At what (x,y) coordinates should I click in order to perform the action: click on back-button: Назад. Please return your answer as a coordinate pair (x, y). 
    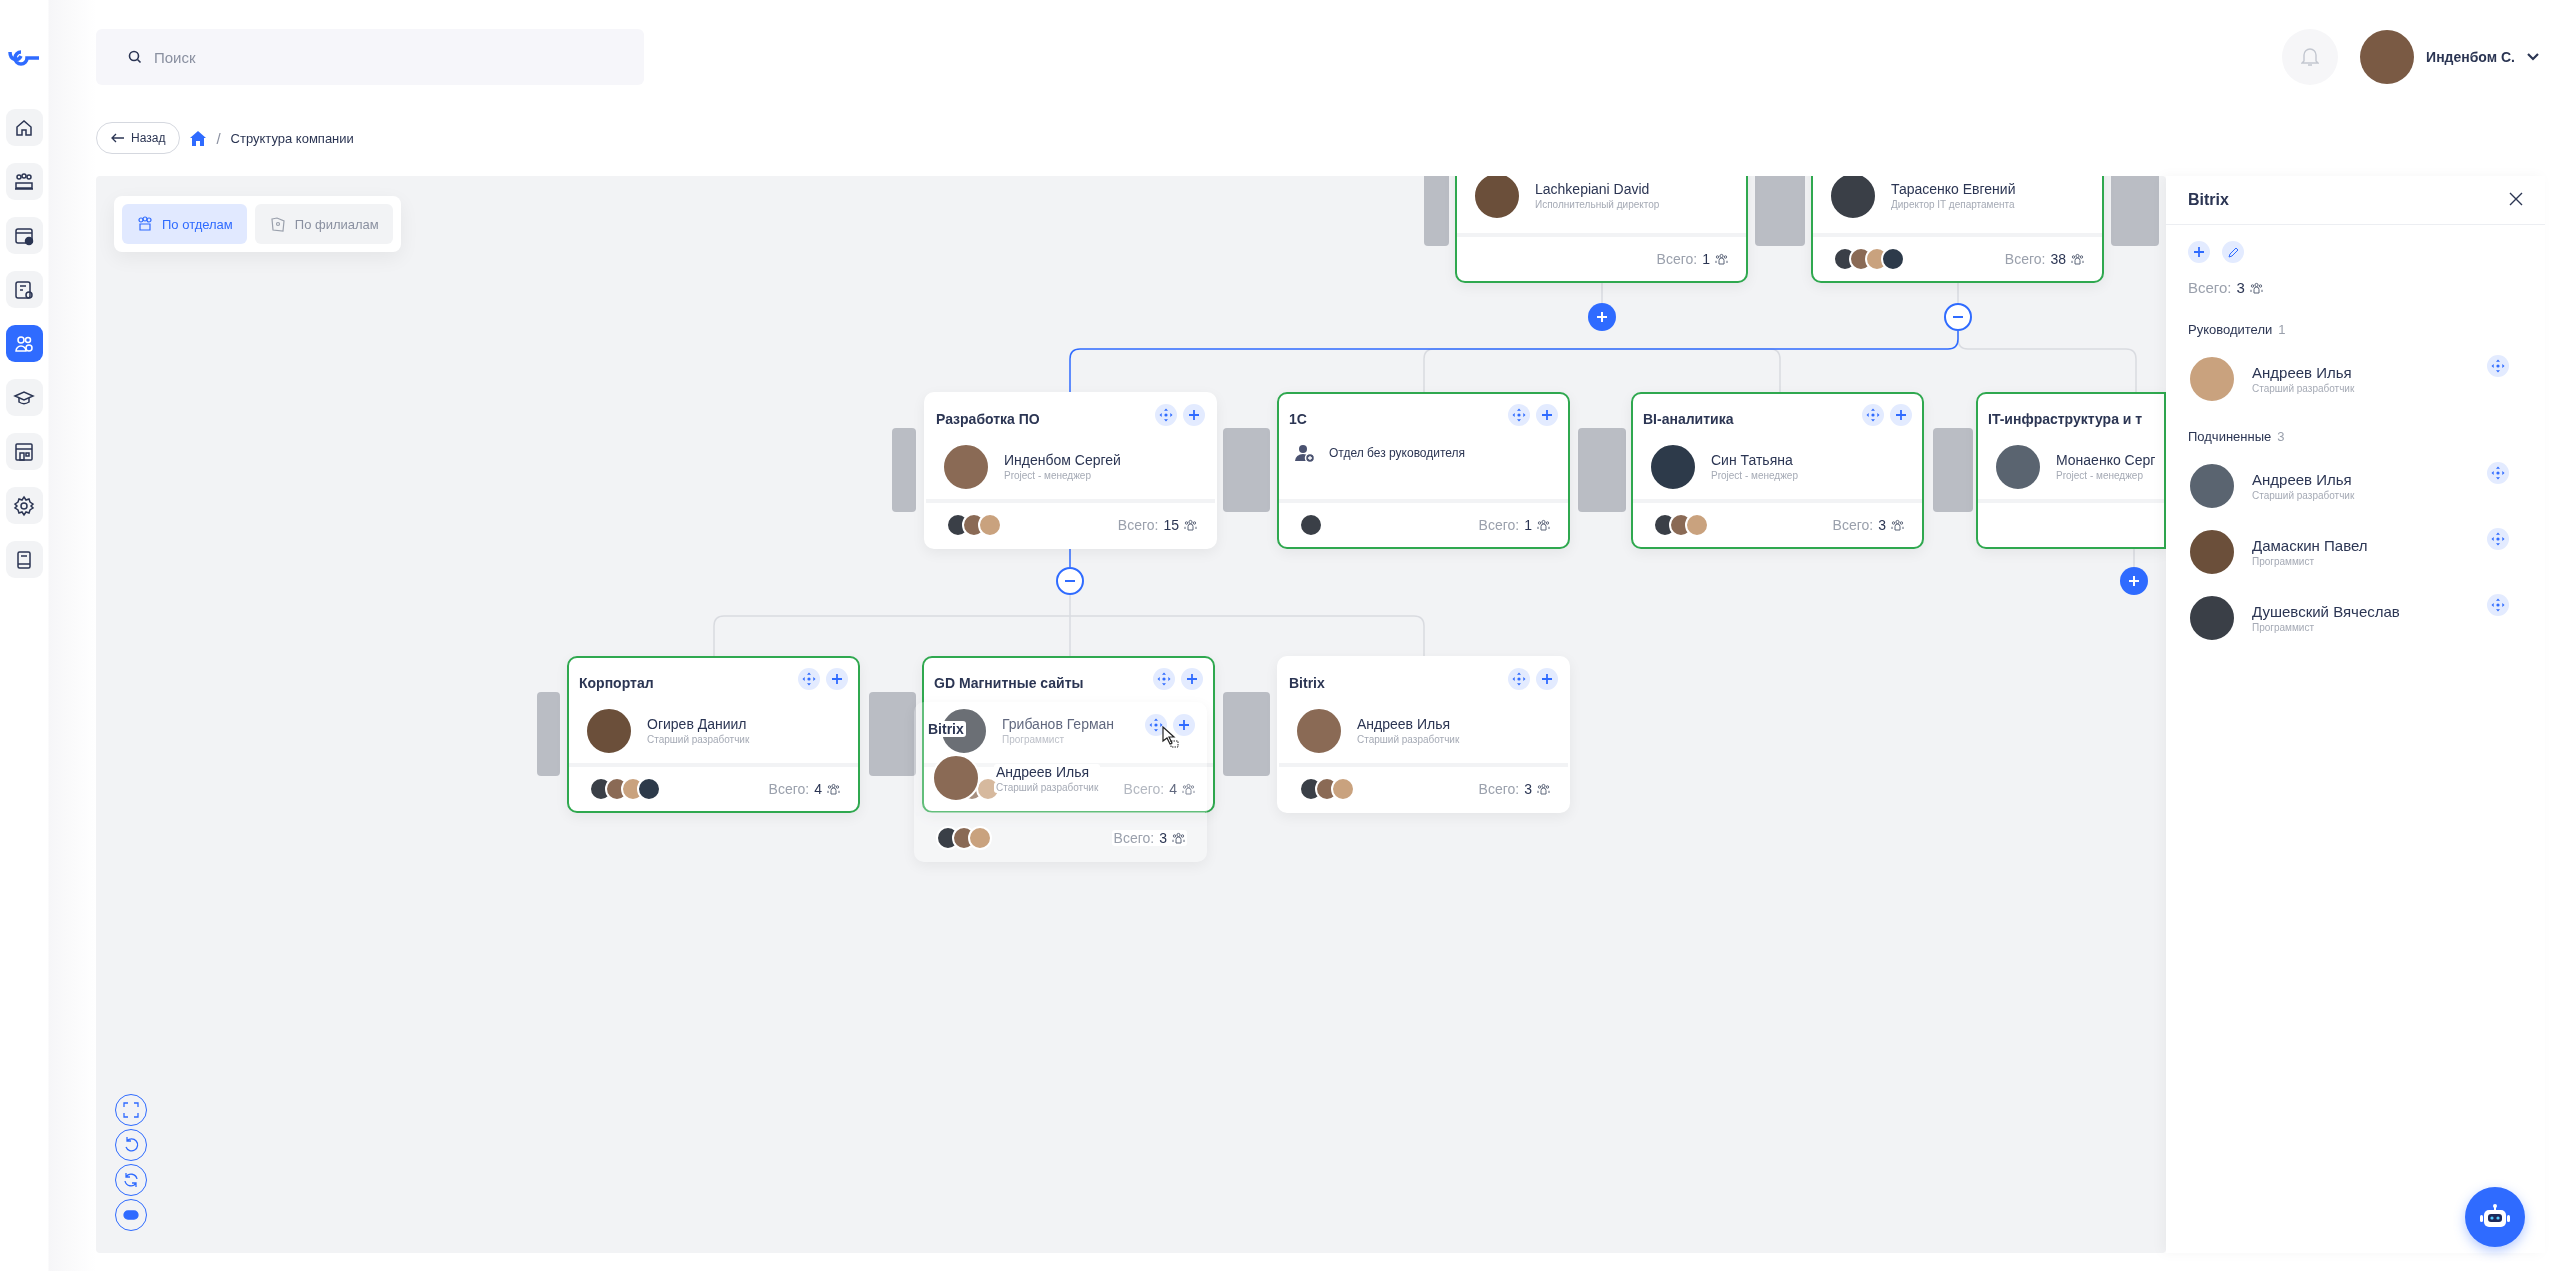
    Looking at the image, I should click on (138, 138).